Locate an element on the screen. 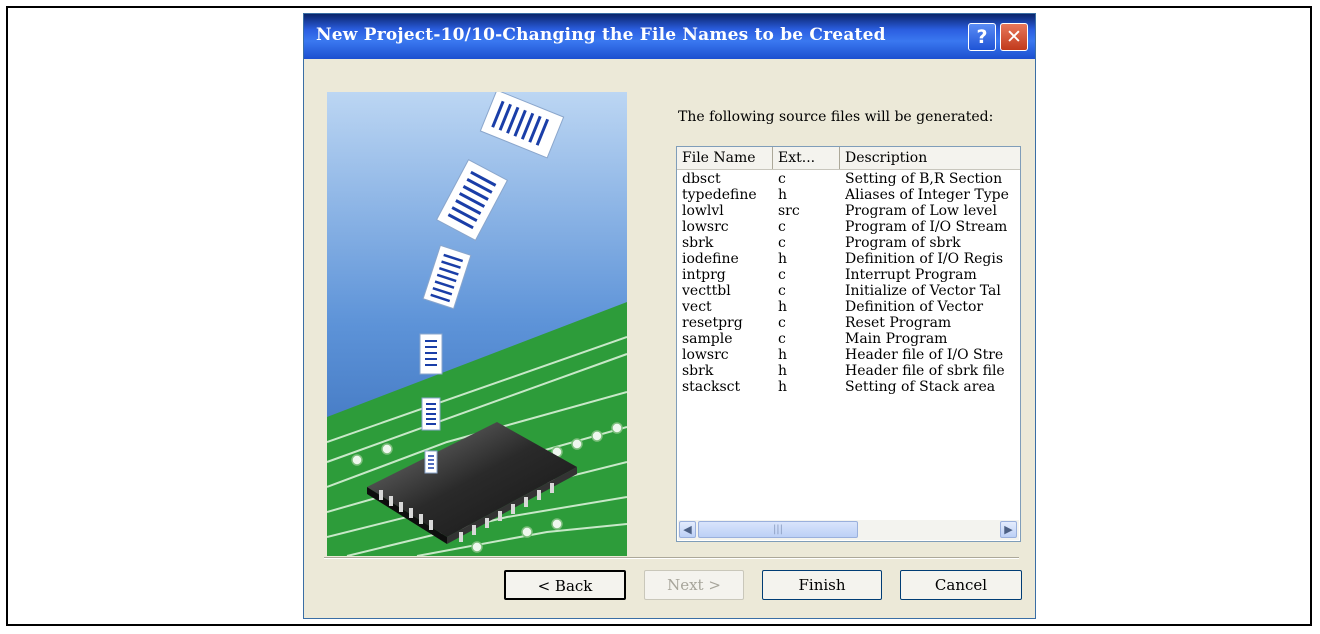 This screenshot has width=1320, height=634. description-cell: Program of sbrk is located at coordinates (903, 243).